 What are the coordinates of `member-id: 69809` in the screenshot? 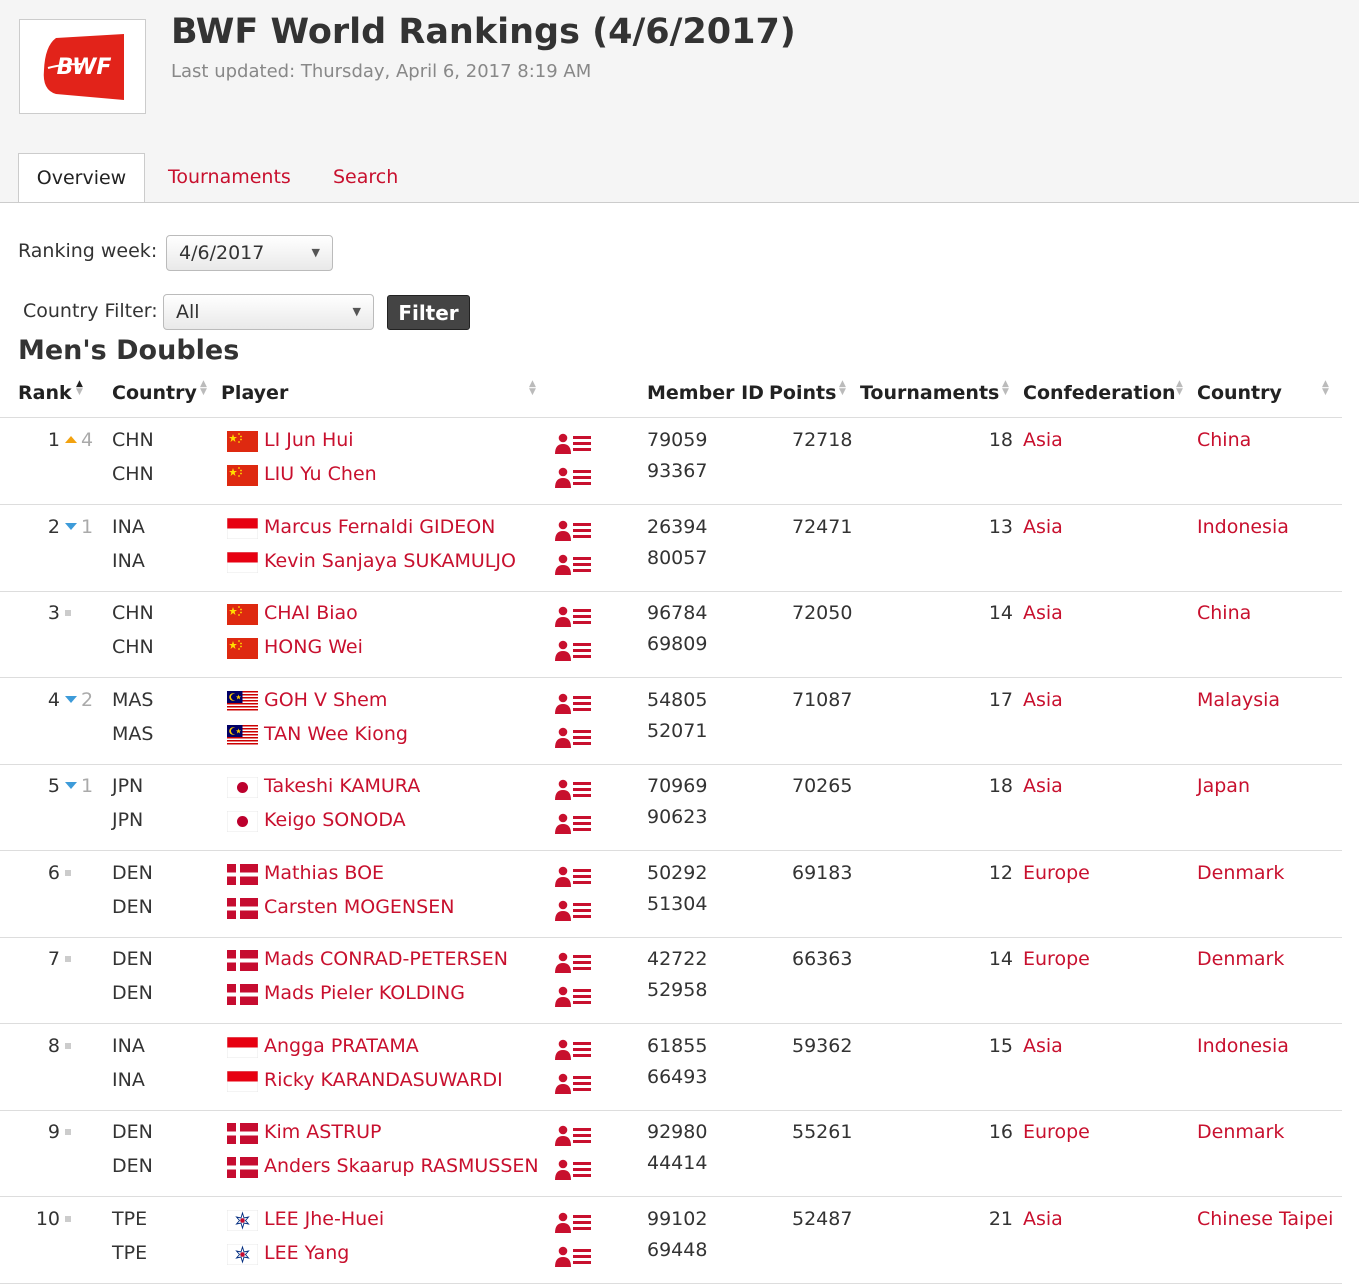 It's located at (677, 644).